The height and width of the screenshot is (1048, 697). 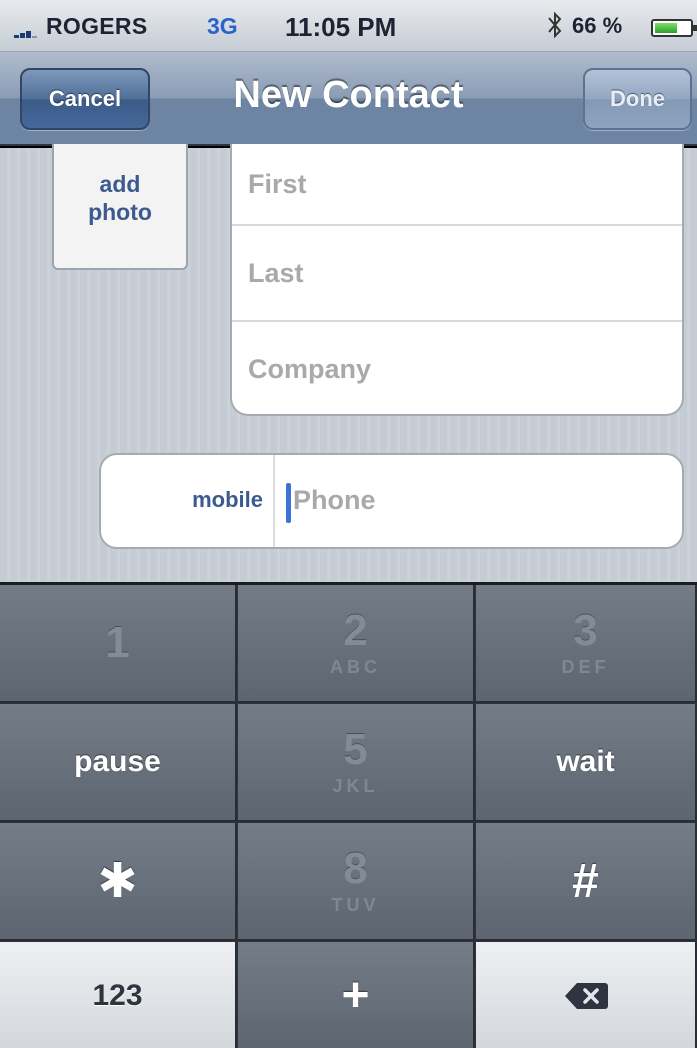 What do you see at coordinates (597, 25) in the screenshot?
I see `battery-percent: 66 %` at bounding box center [597, 25].